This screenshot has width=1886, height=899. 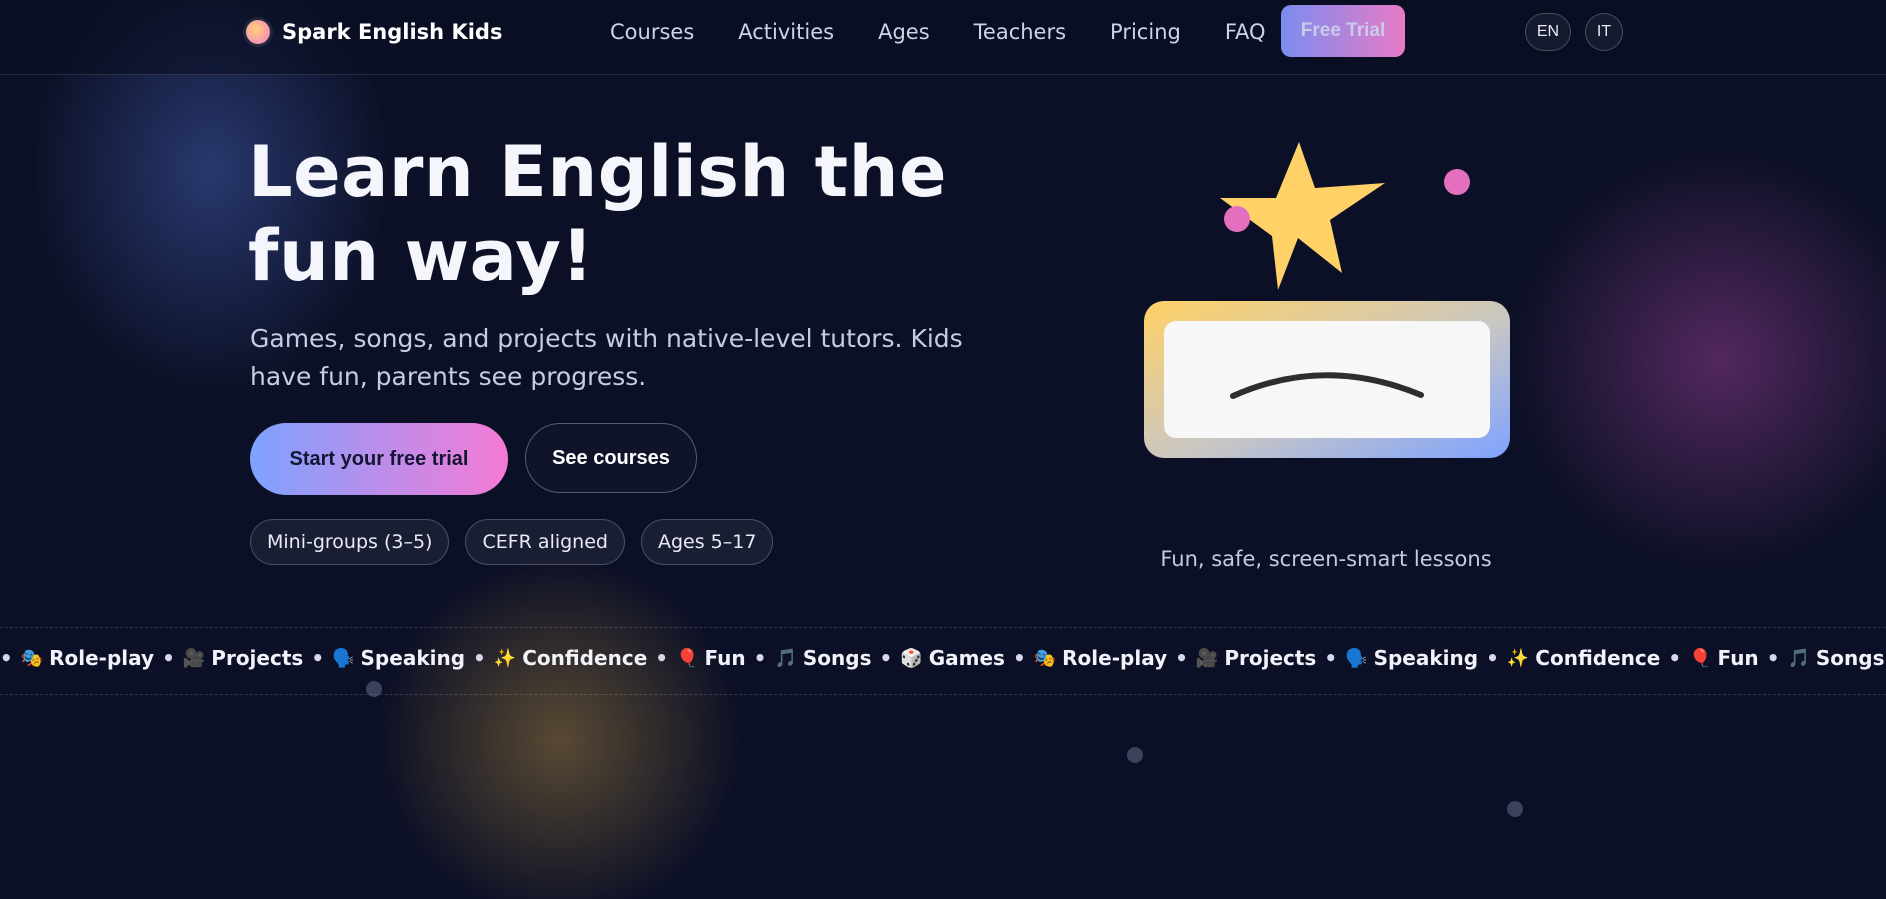 I want to click on brand: Spark English Kids, so click(x=374, y=32).